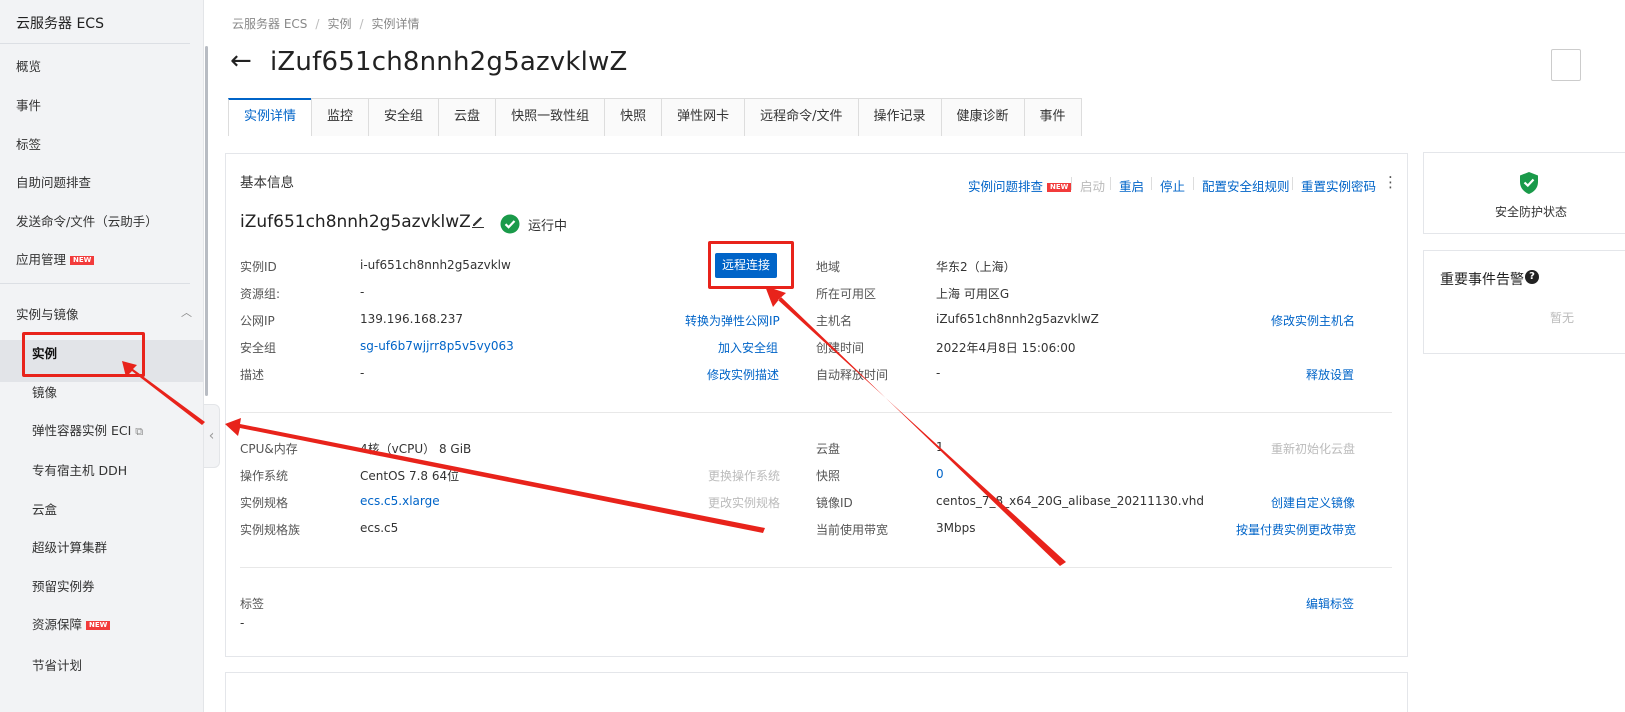  Describe the element at coordinates (743, 374) in the screenshot. I see `edit-description-link: 修改实例描述` at that location.